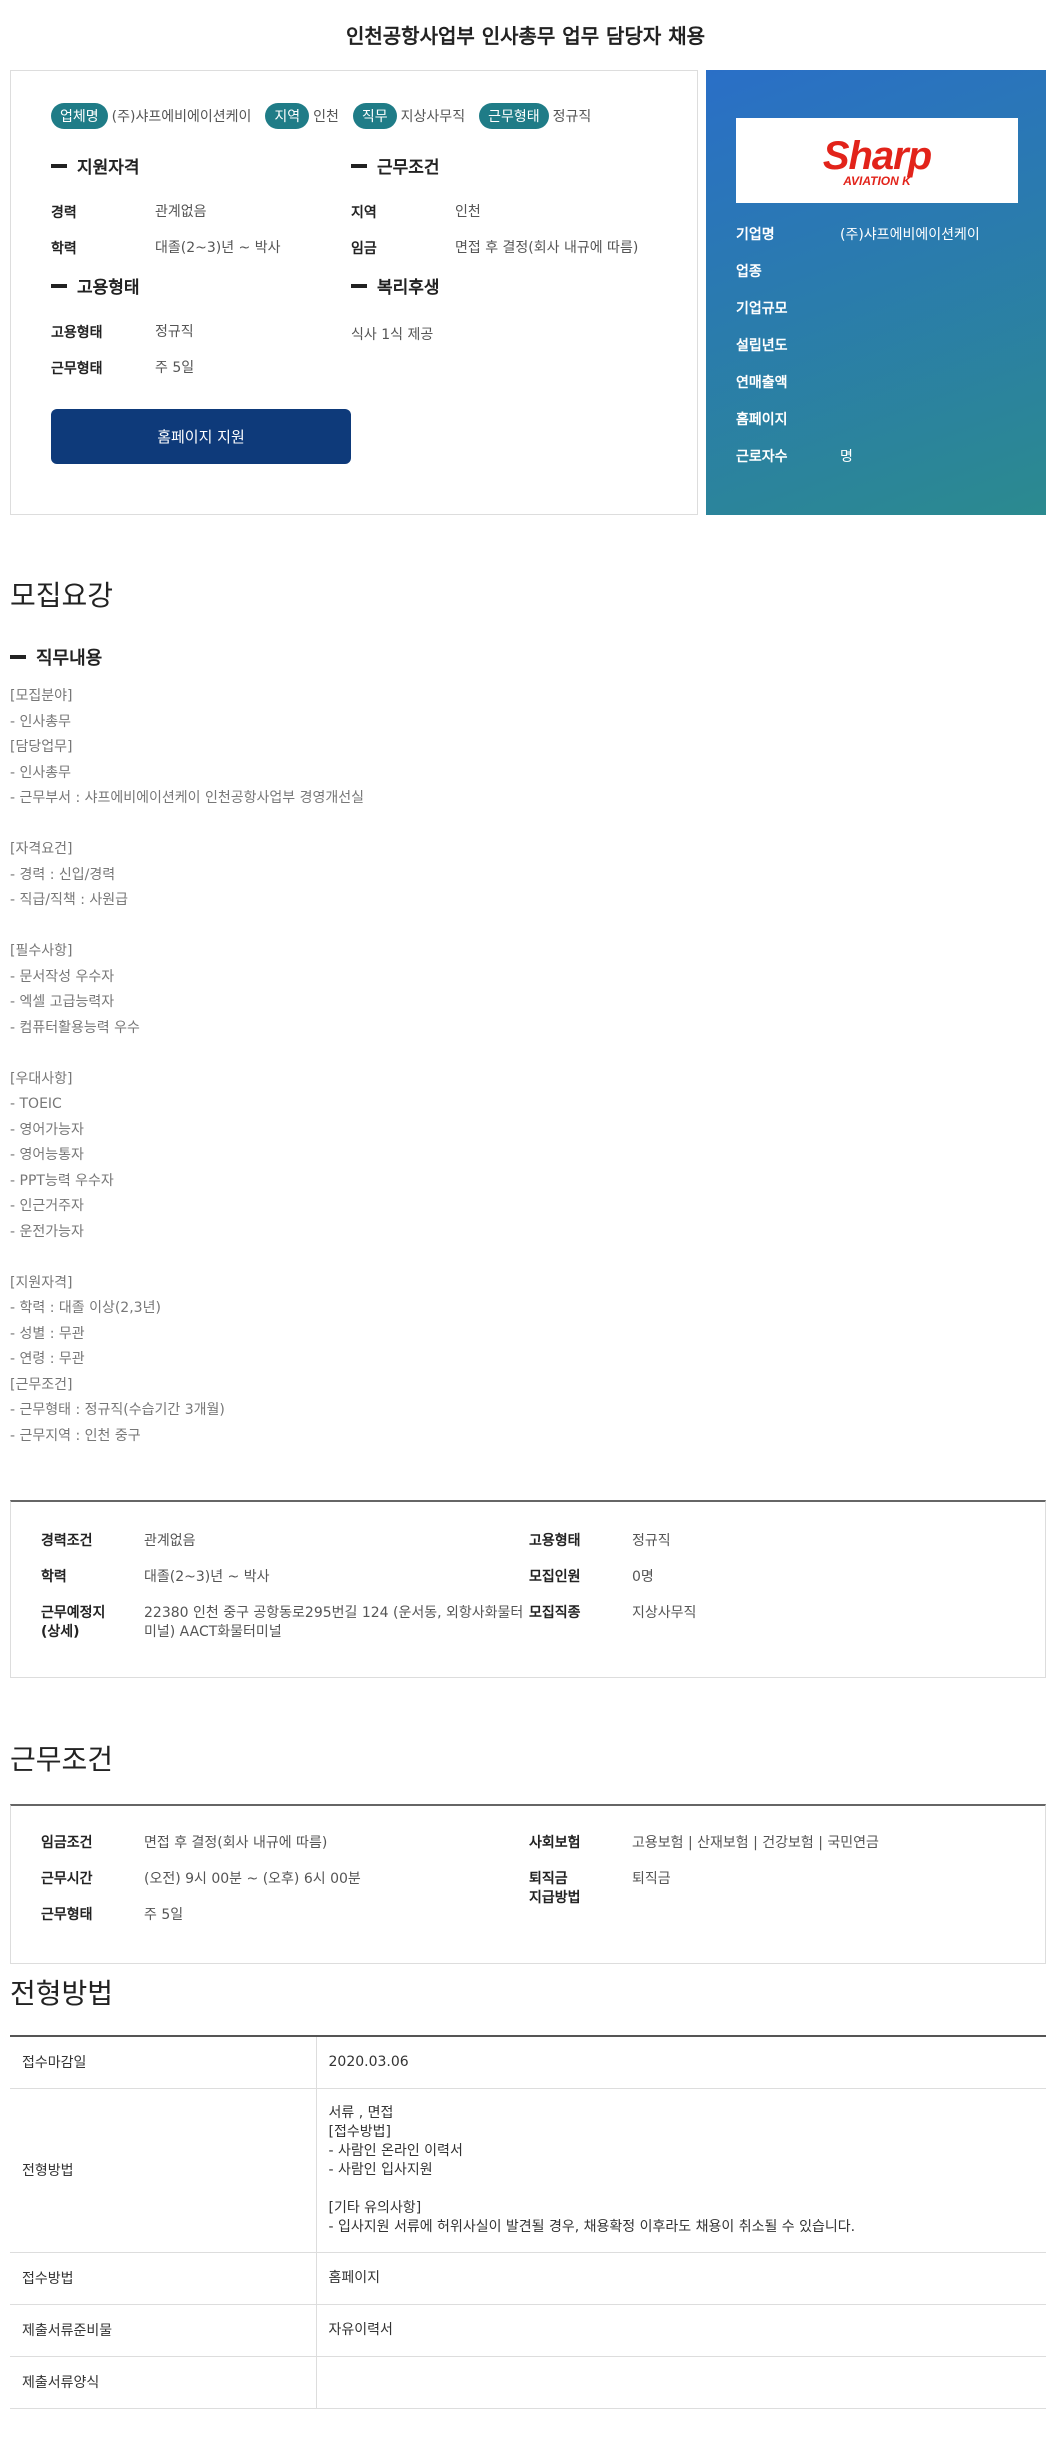 This screenshot has height=2438, width=1051. What do you see at coordinates (47, 1359) in the screenshot?
I see `description-line: - 연령 : 무관` at bounding box center [47, 1359].